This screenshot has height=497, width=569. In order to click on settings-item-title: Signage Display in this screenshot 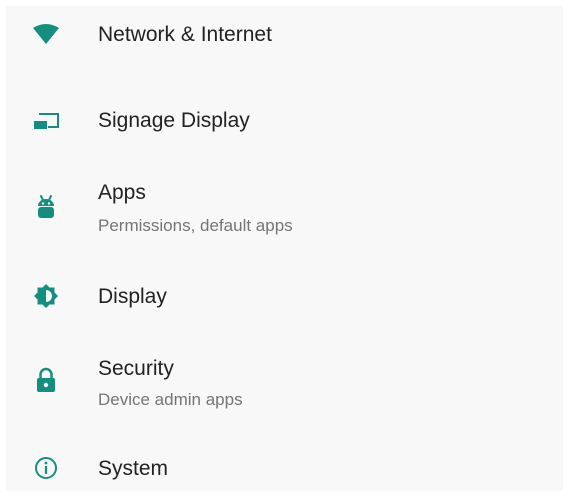, I will do `click(174, 120)`.